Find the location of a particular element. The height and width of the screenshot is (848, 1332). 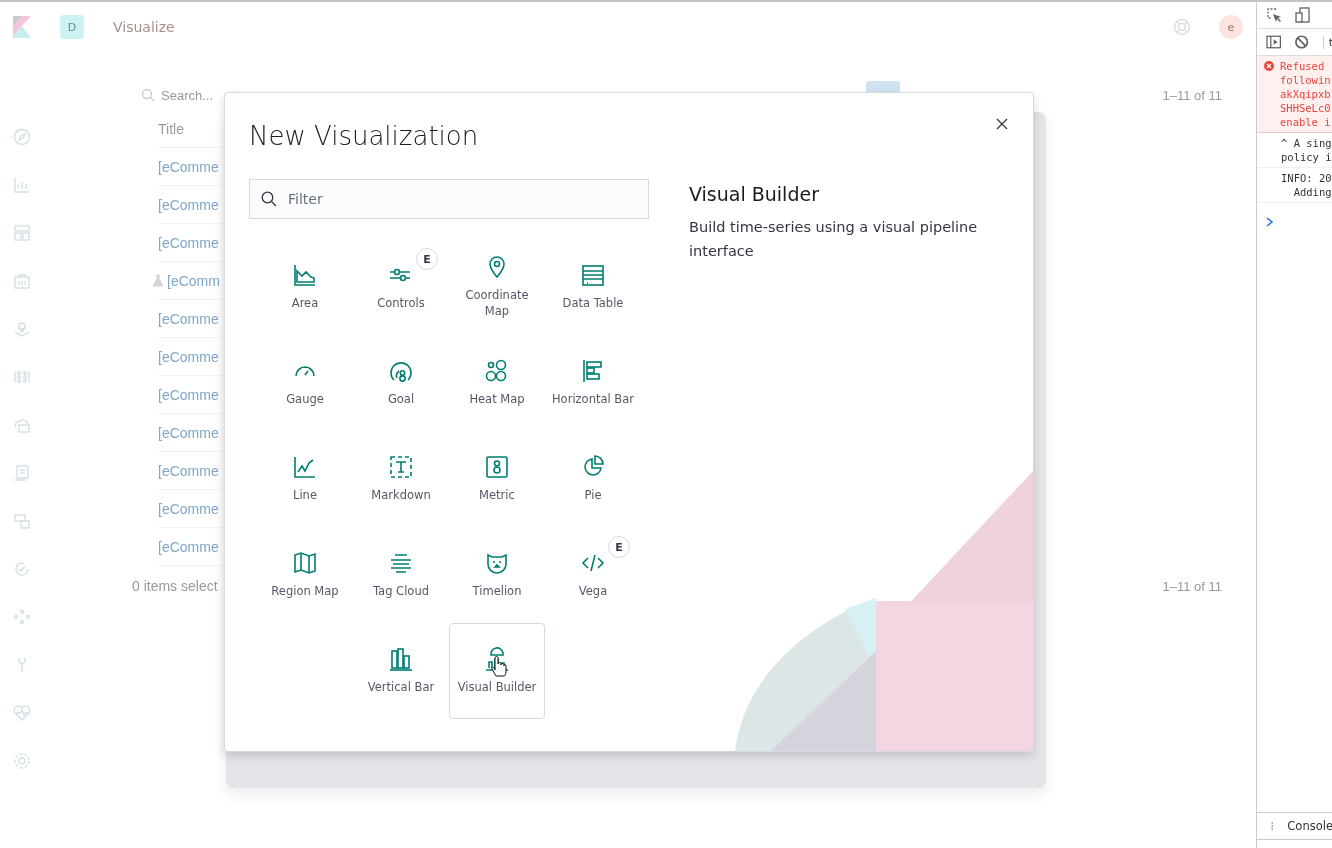

error-icon is located at coordinates (1269, 66).